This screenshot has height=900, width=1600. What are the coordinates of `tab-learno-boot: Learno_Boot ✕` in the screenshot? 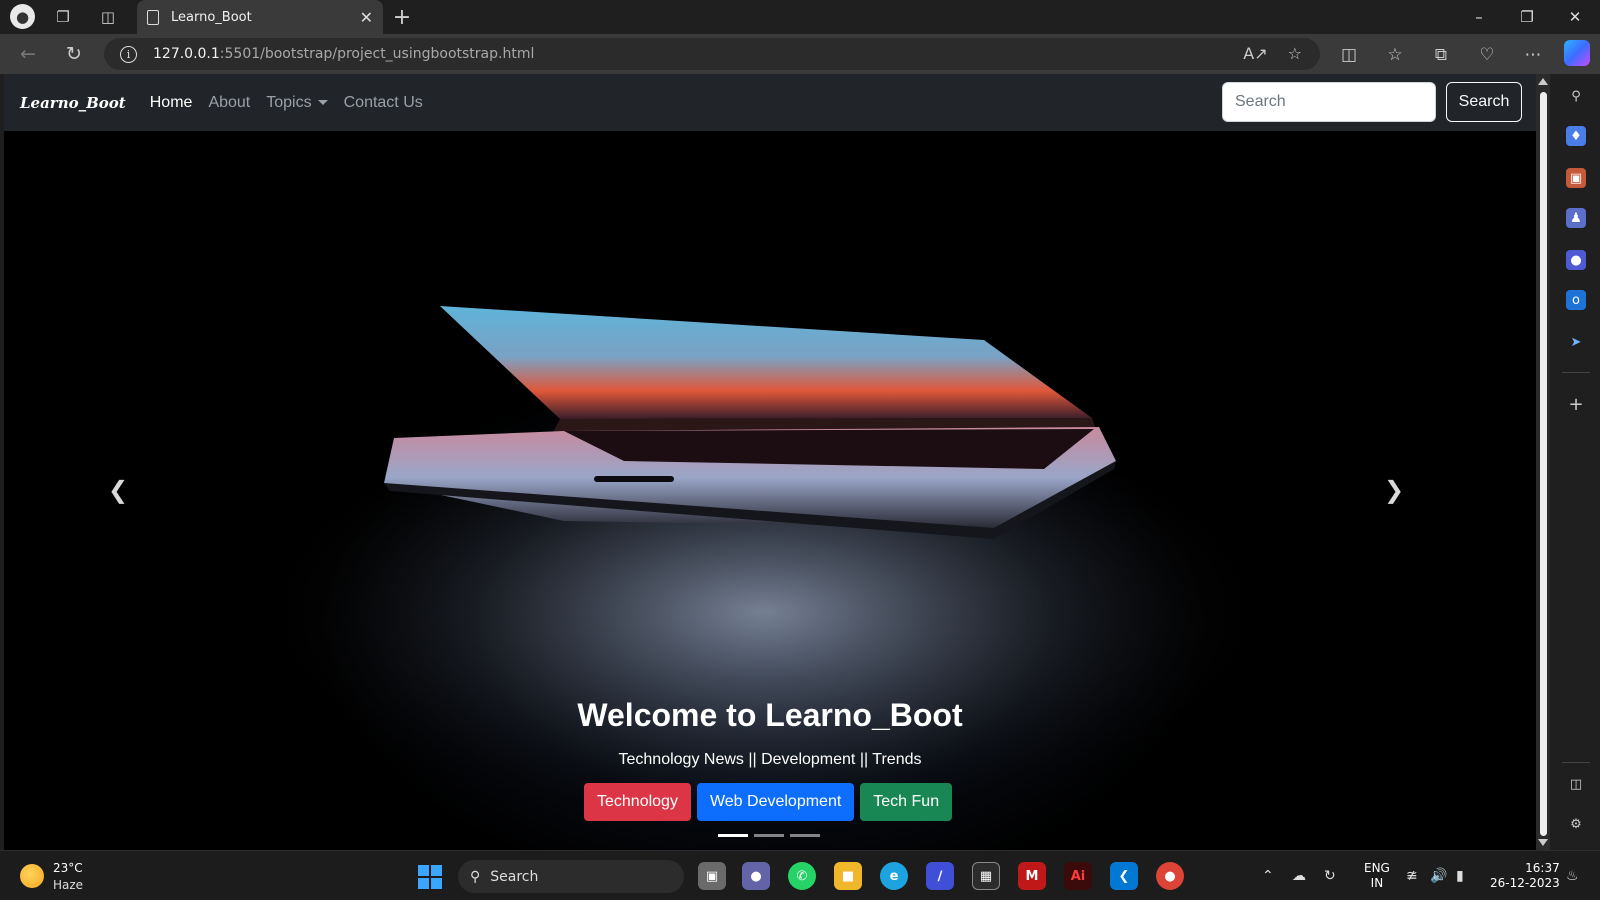 It's located at (260, 17).